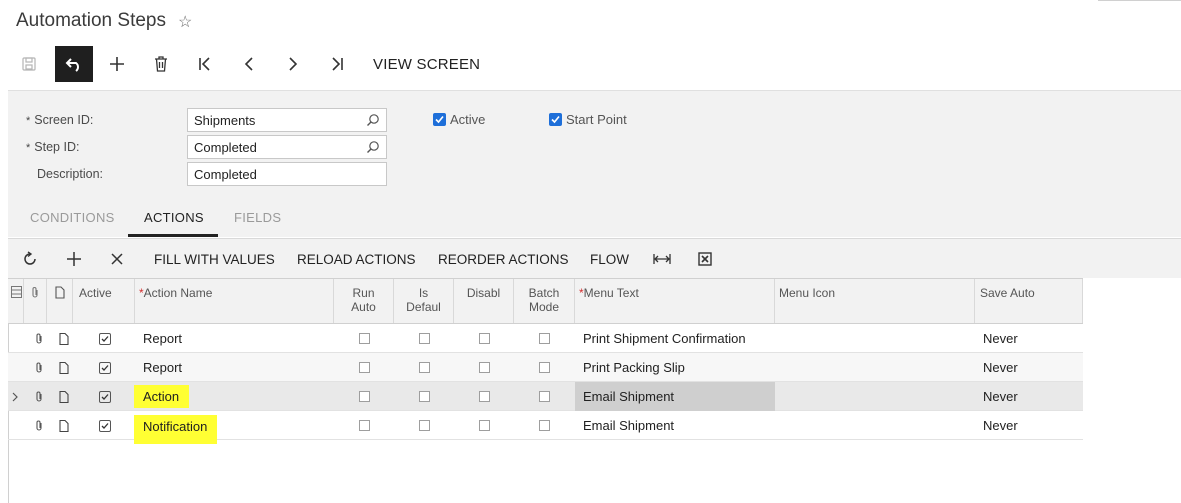 The height and width of the screenshot is (503, 1181). I want to click on export-excel-icon, so click(705, 259).